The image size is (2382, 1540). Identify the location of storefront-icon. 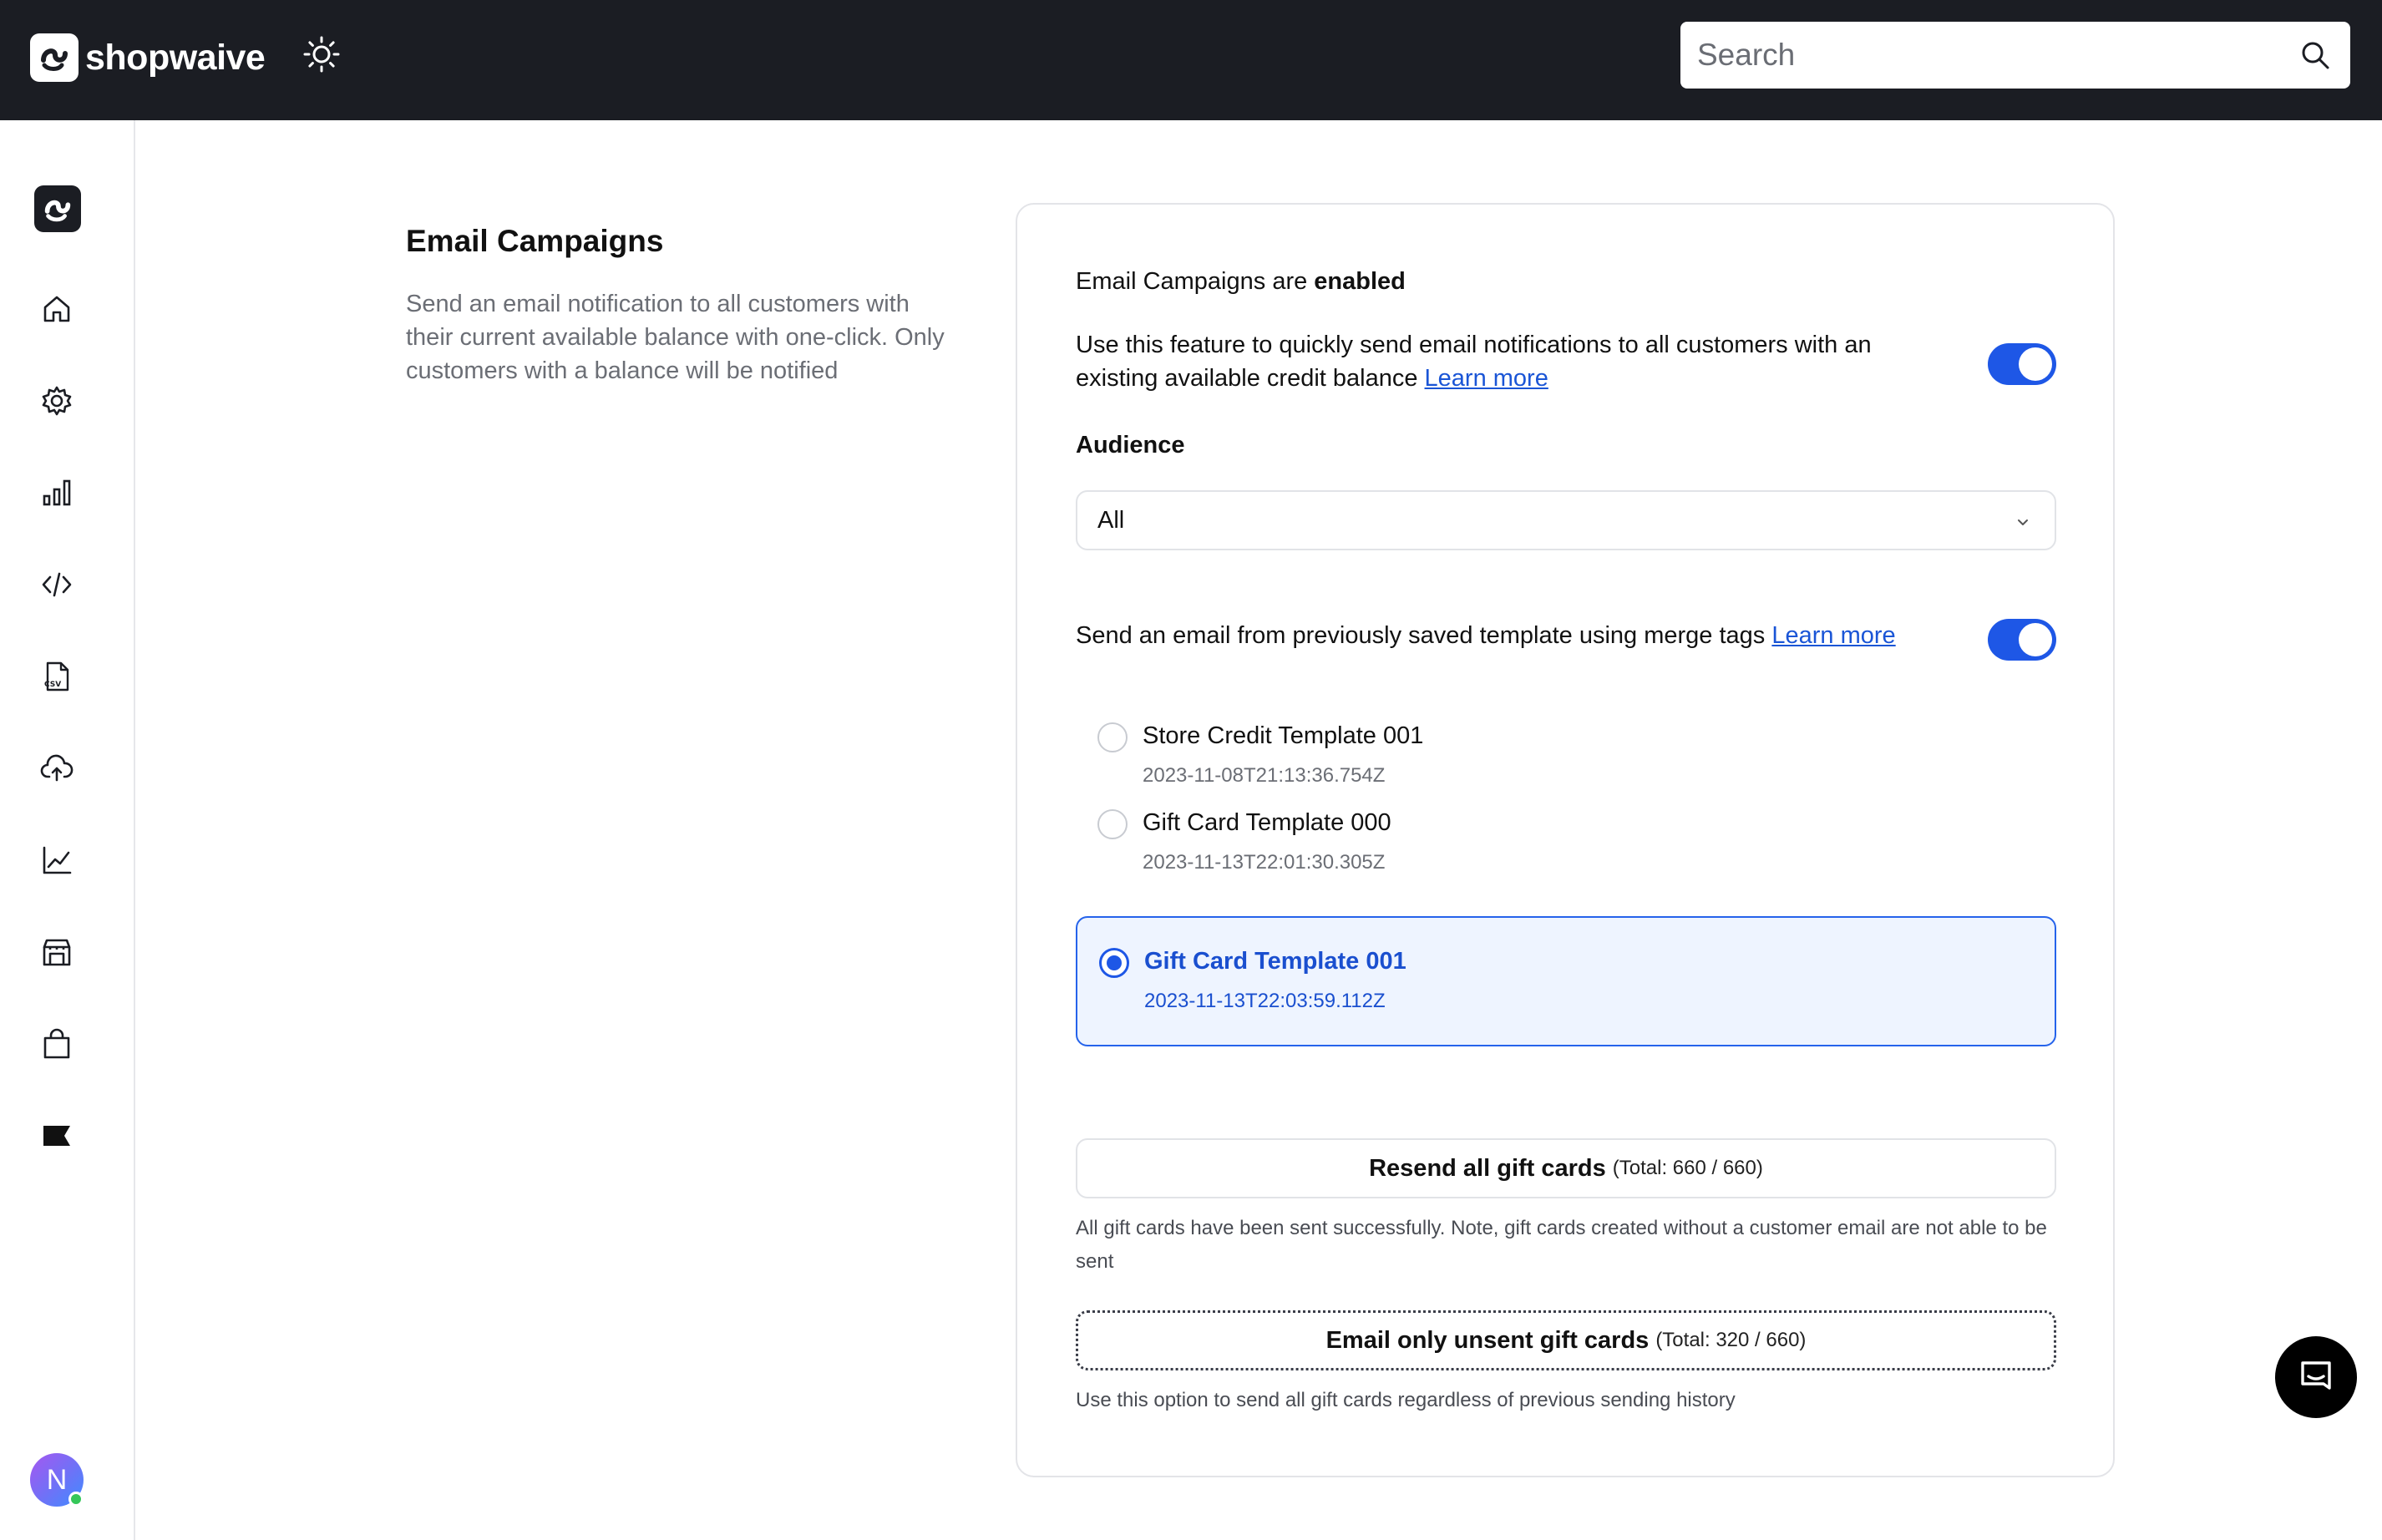
(56, 952).